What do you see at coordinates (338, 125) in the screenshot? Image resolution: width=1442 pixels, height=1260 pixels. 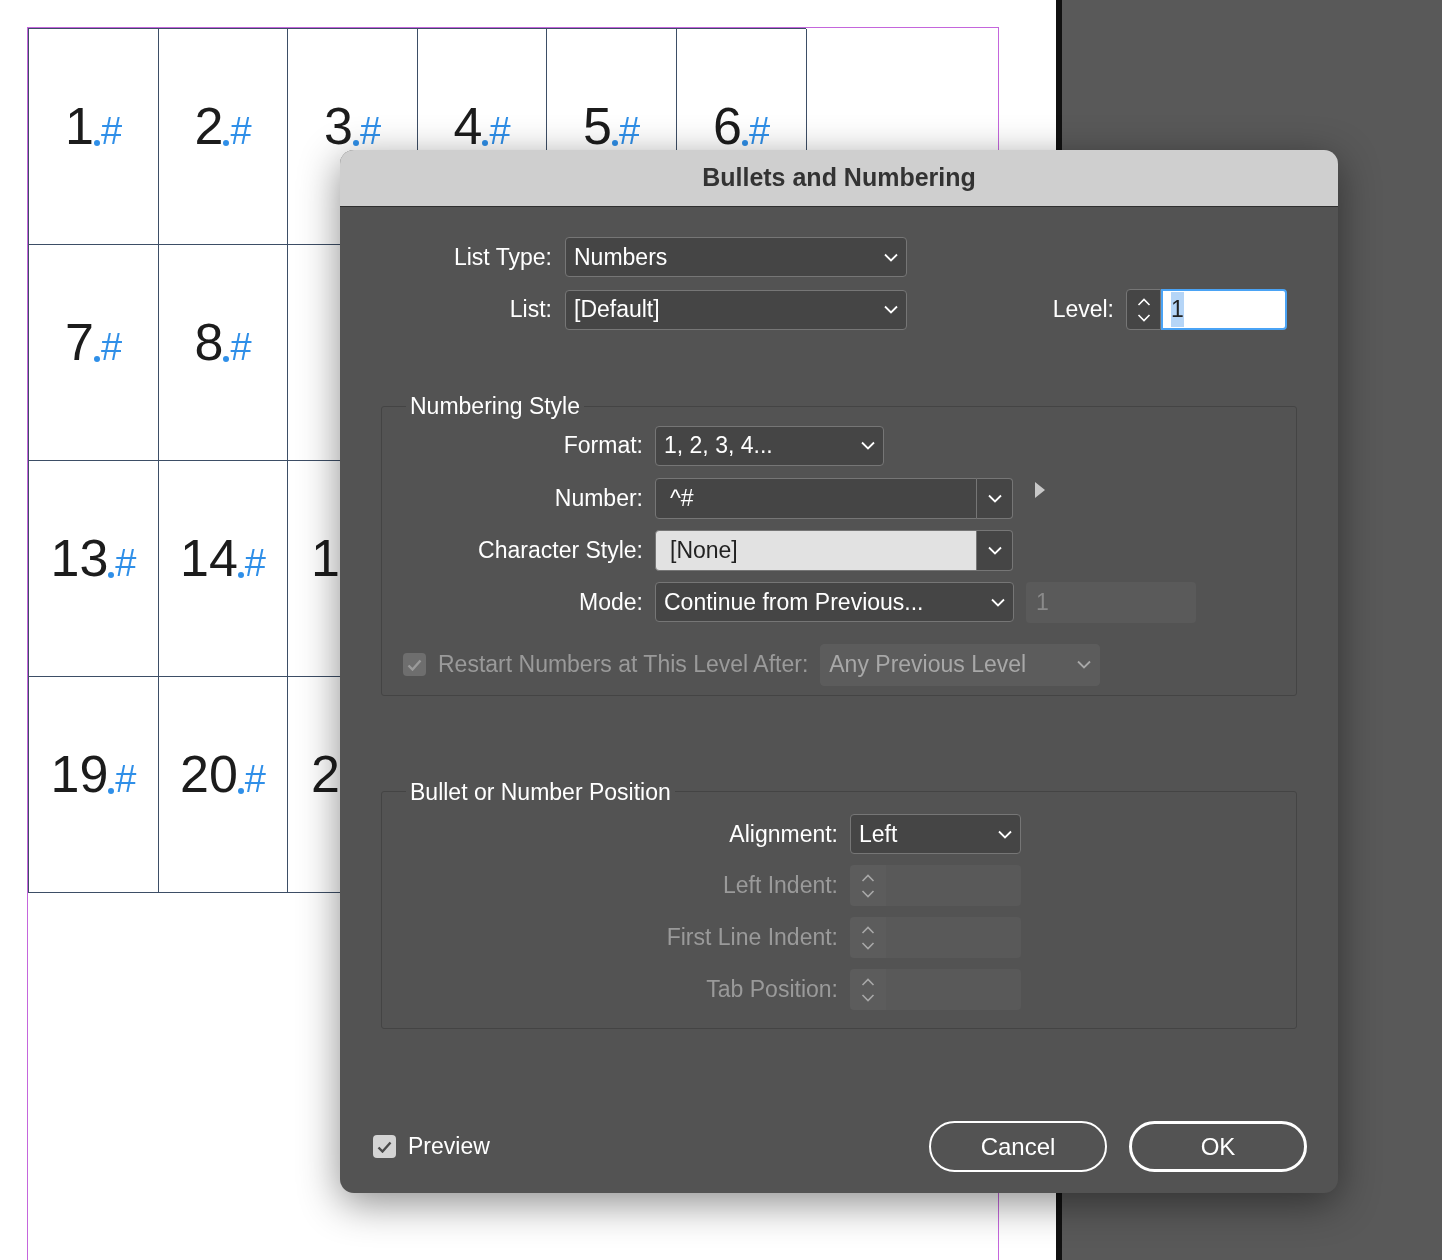 I see `cell-number: 3` at bounding box center [338, 125].